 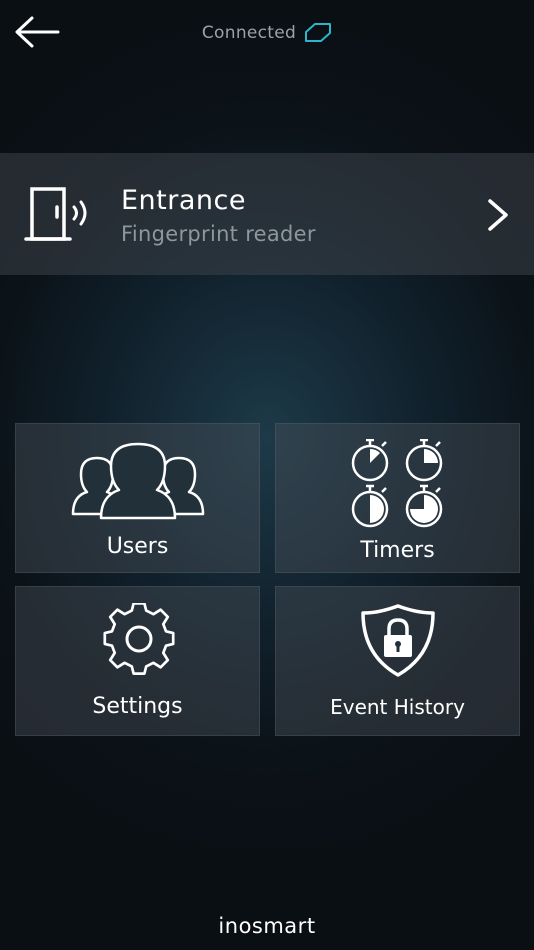 What do you see at coordinates (397, 483) in the screenshot?
I see `timers-icon` at bounding box center [397, 483].